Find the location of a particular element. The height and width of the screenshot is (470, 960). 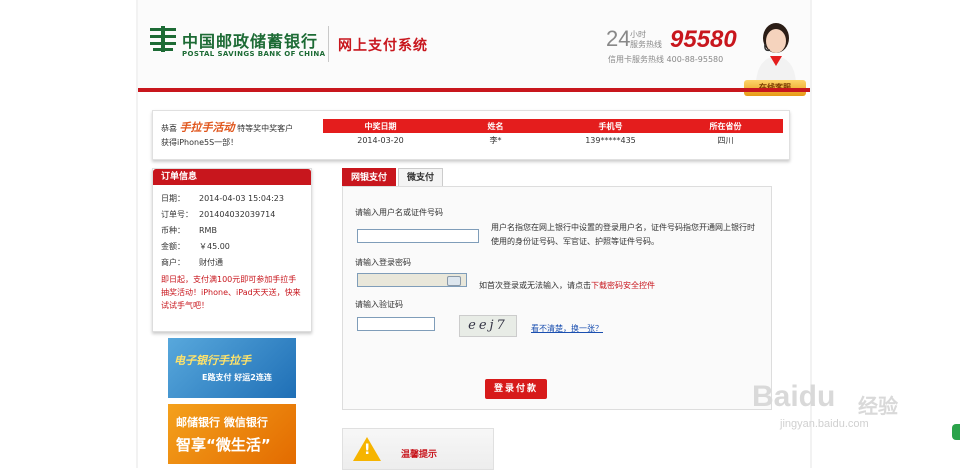

password-help: 如首次登录或无法输入，请点击下载密码安全控件 is located at coordinates (567, 286).